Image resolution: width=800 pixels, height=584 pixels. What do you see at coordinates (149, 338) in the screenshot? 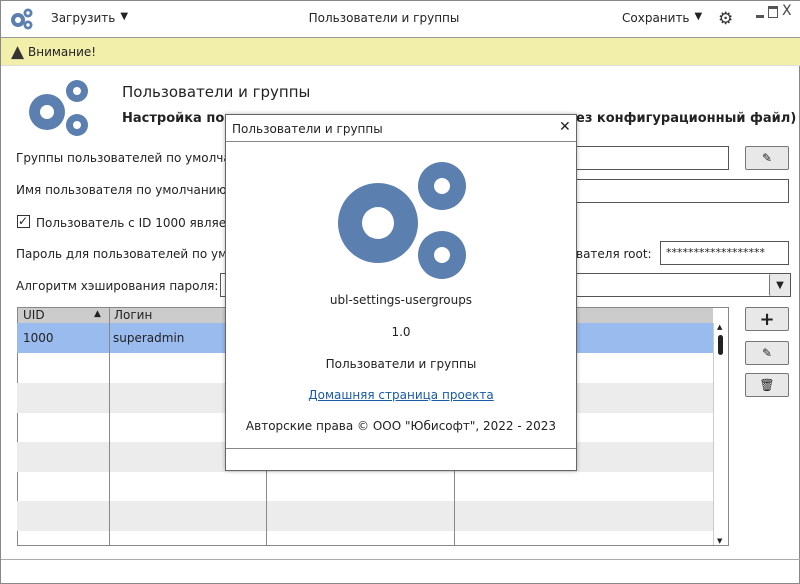
I see `login-cell: superadmin` at bounding box center [149, 338].